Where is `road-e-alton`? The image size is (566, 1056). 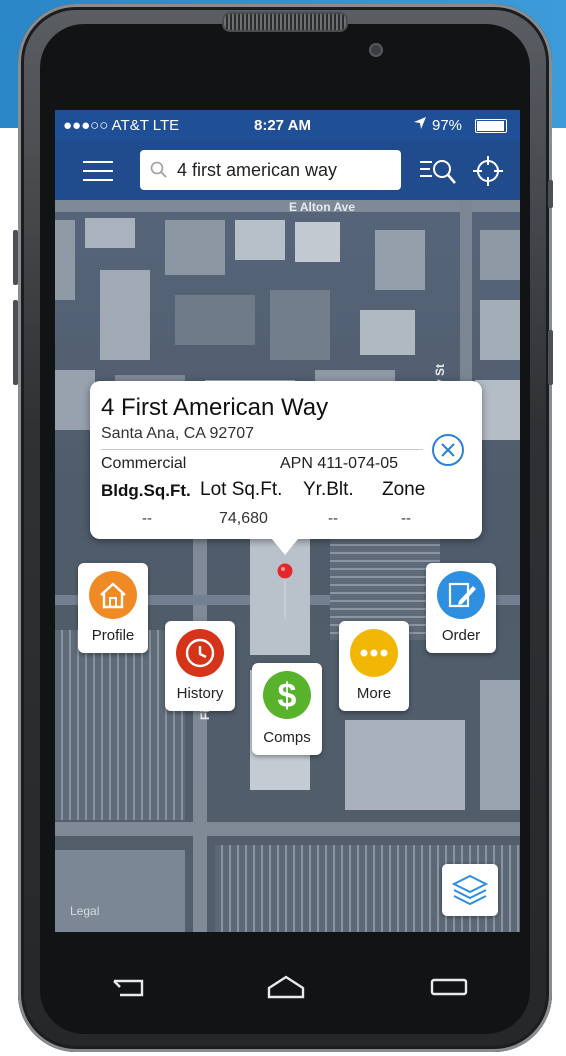 road-e-alton is located at coordinates (287, 206).